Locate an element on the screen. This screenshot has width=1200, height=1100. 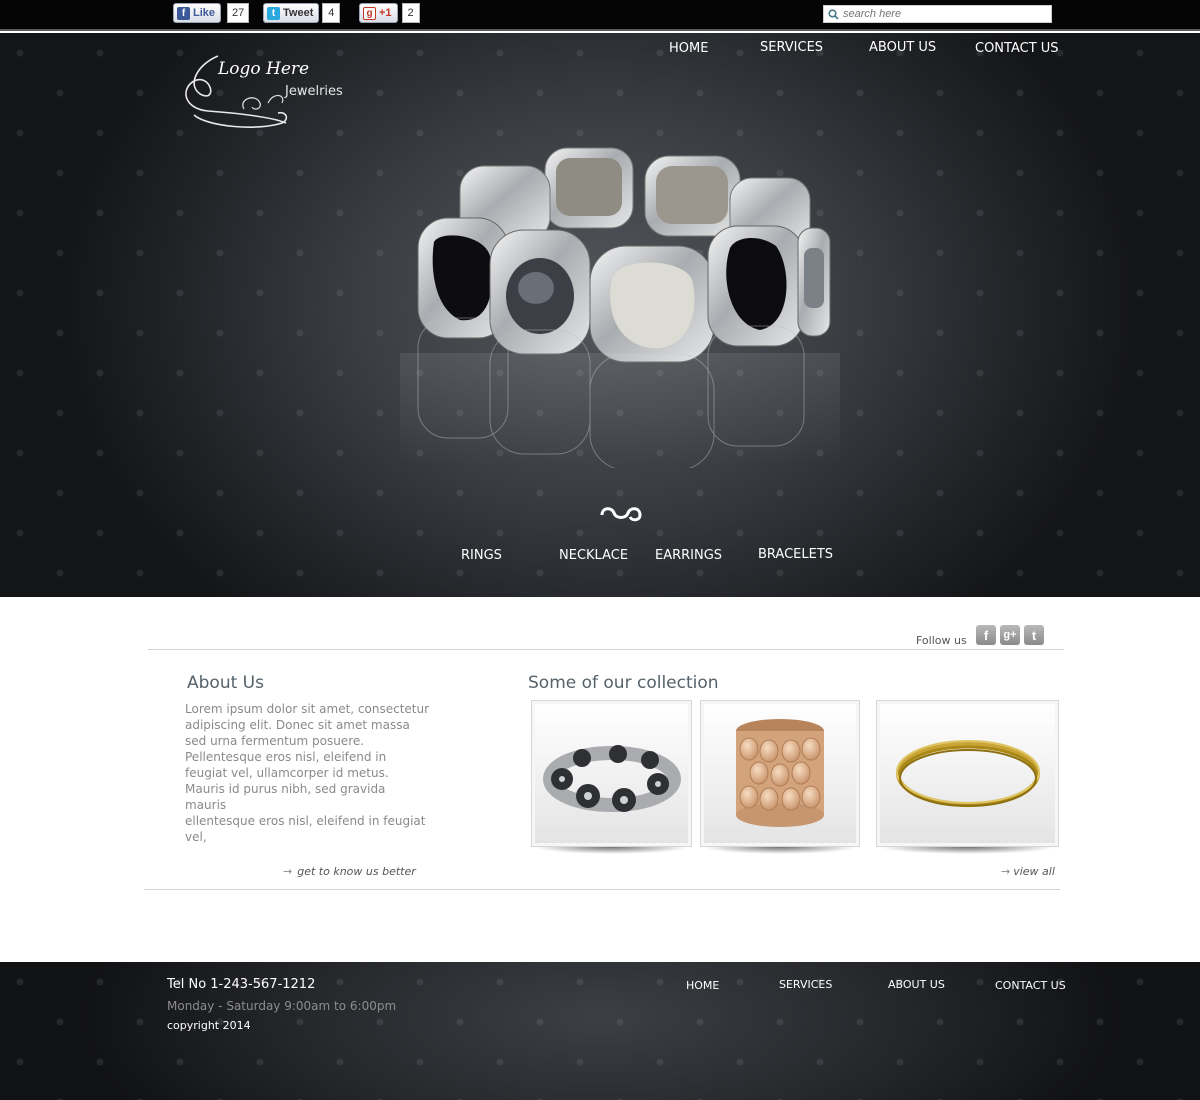
nav-about-us: ABOUT US is located at coordinates (902, 47).